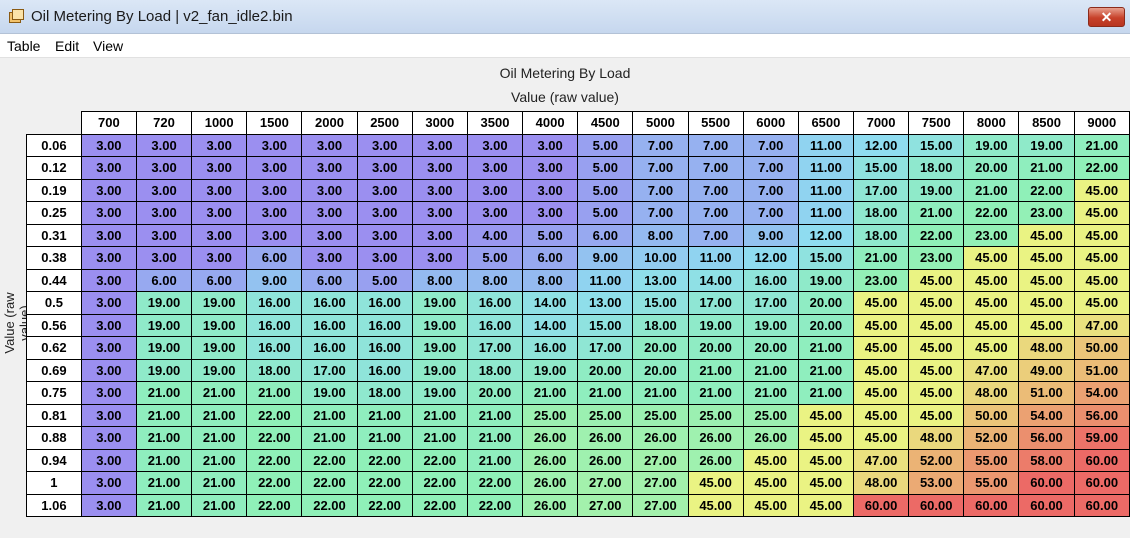 The height and width of the screenshot is (538, 1130). What do you see at coordinates (1046, 415) in the screenshot?
I see `table-cell: 54.00` at bounding box center [1046, 415].